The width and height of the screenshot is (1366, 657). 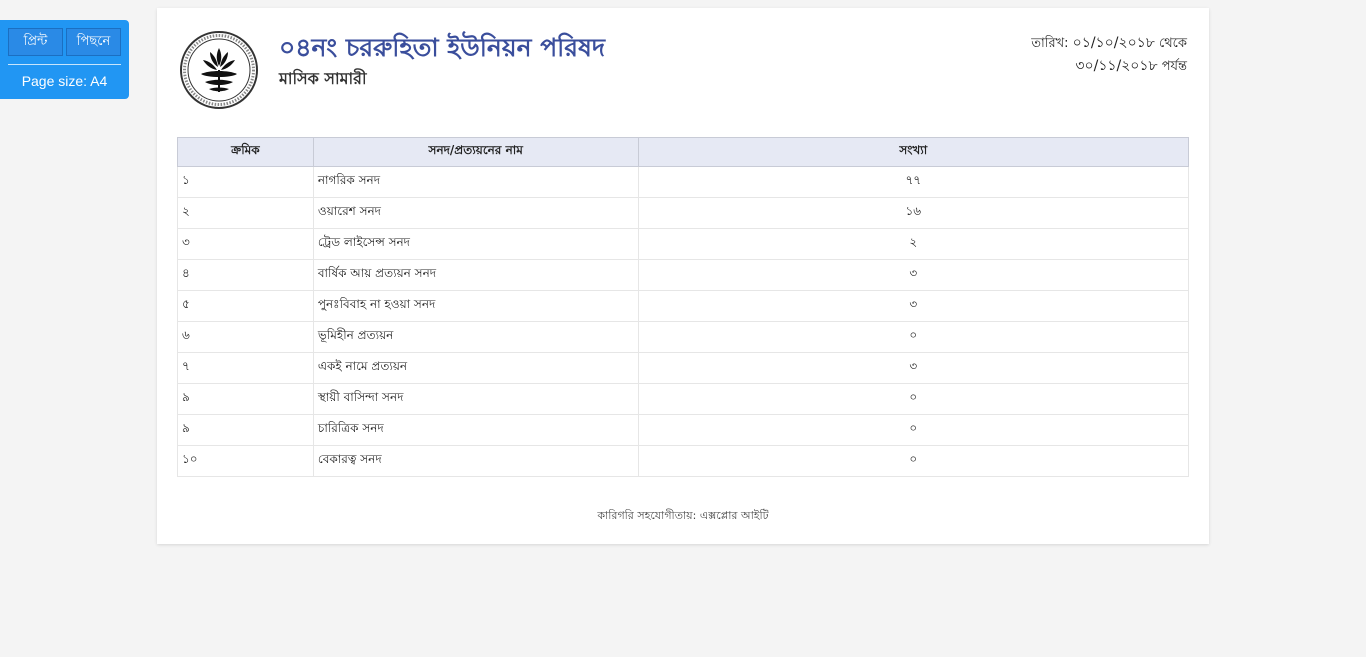 I want to click on row-count: ৭৭, so click(x=913, y=182).